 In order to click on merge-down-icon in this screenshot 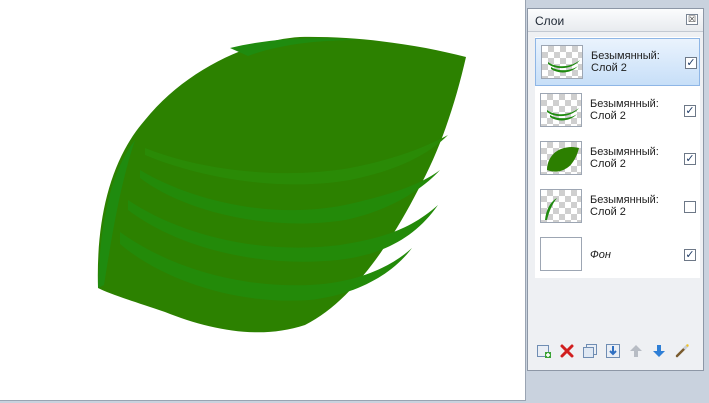, I will do `click(613, 351)`.